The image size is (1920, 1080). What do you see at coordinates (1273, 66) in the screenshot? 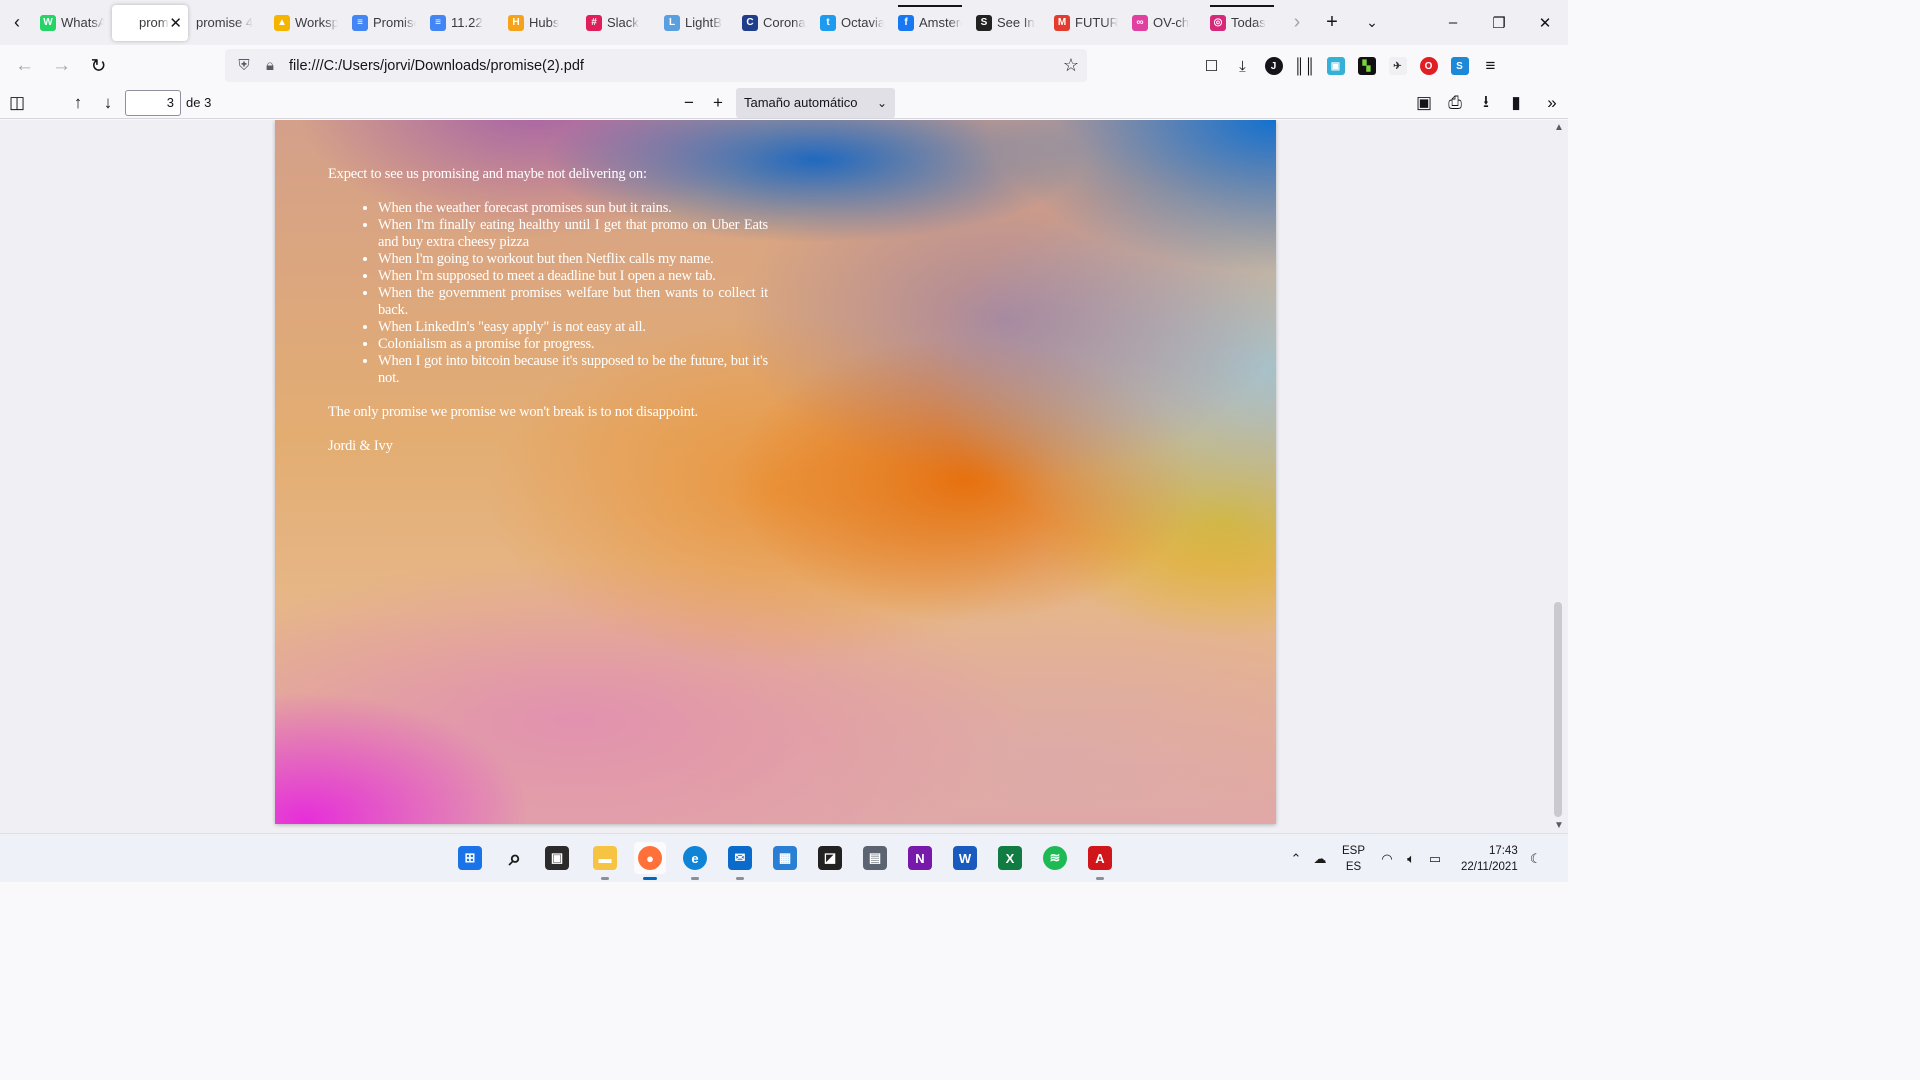
I see `account-avatar-icon: J` at bounding box center [1273, 66].